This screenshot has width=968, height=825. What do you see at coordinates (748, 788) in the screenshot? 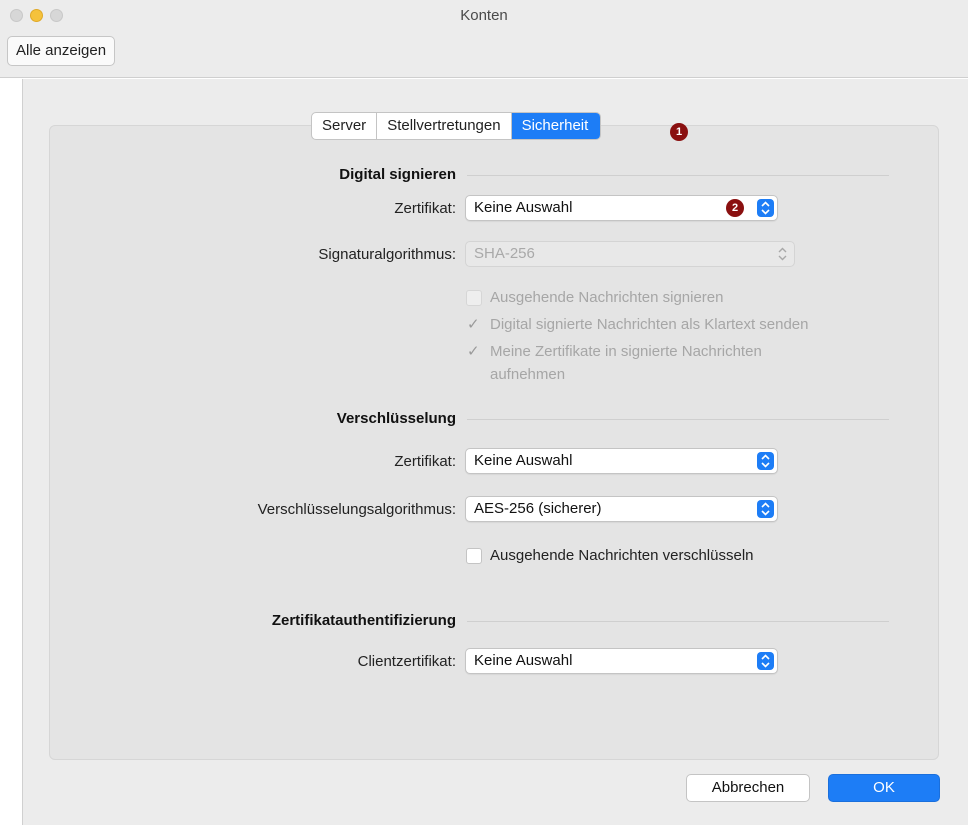
I see `cancel-button: Abbrechen` at bounding box center [748, 788].